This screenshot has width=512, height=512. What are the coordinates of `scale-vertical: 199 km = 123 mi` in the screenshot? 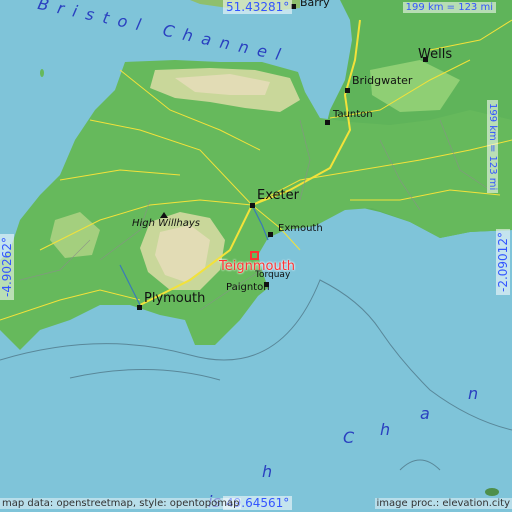 It's located at (492, 147).